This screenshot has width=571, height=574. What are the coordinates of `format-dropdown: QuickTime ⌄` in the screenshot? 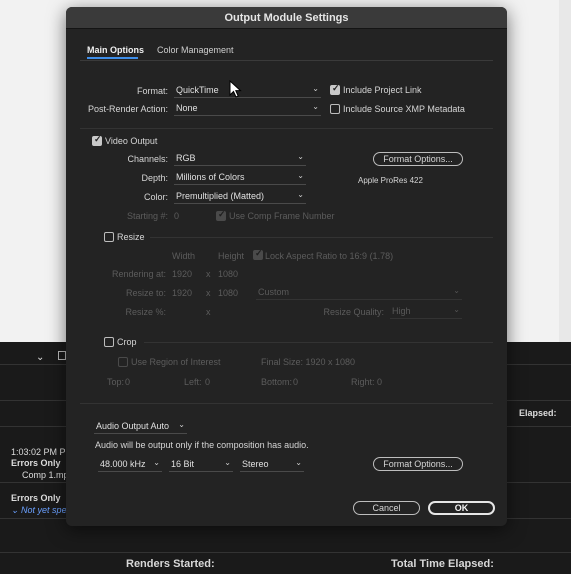 It's located at (247, 90).